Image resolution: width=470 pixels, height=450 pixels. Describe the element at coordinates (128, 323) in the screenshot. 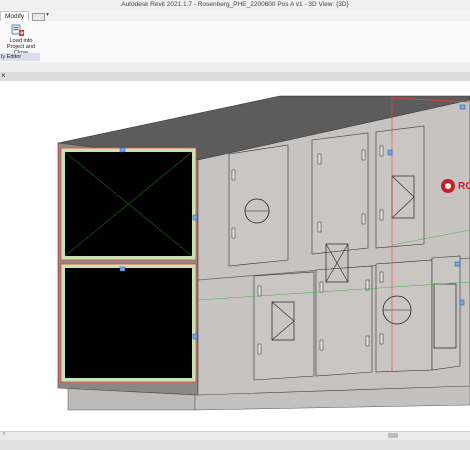

I see `lower-opening` at that location.